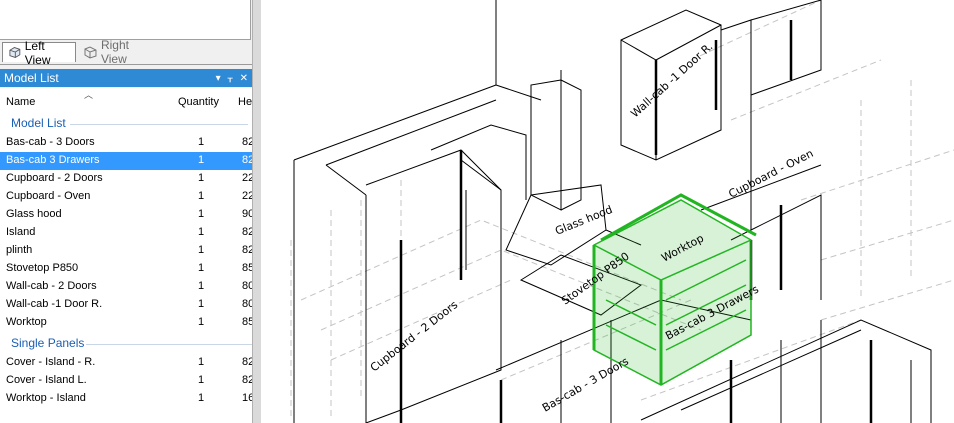 This screenshot has width=954, height=423. Describe the element at coordinates (230, 78) in the screenshot. I see `pin-icon: ᚁ` at that location.